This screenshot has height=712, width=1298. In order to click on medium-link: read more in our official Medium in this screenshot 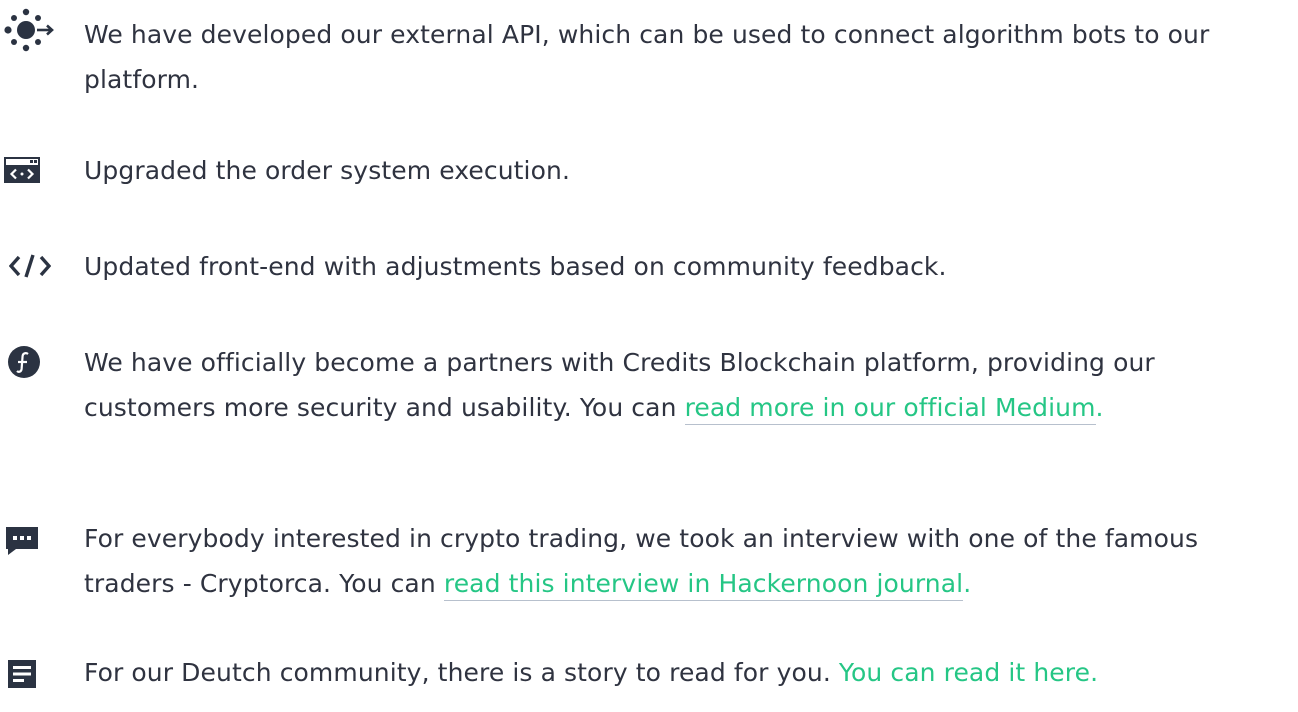, I will do `click(890, 409)`.